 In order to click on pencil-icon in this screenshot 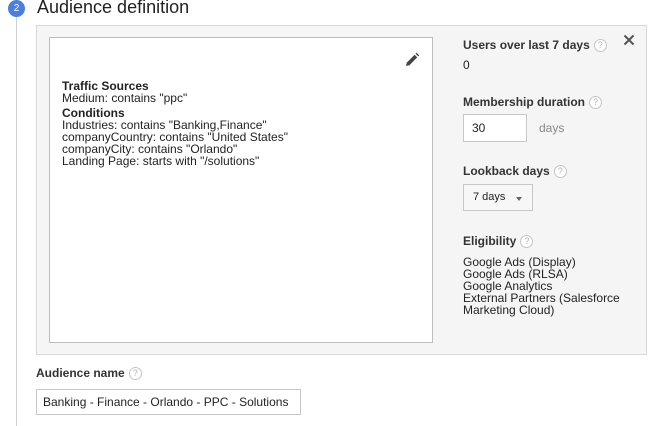, I will do `click(412, 60)`.